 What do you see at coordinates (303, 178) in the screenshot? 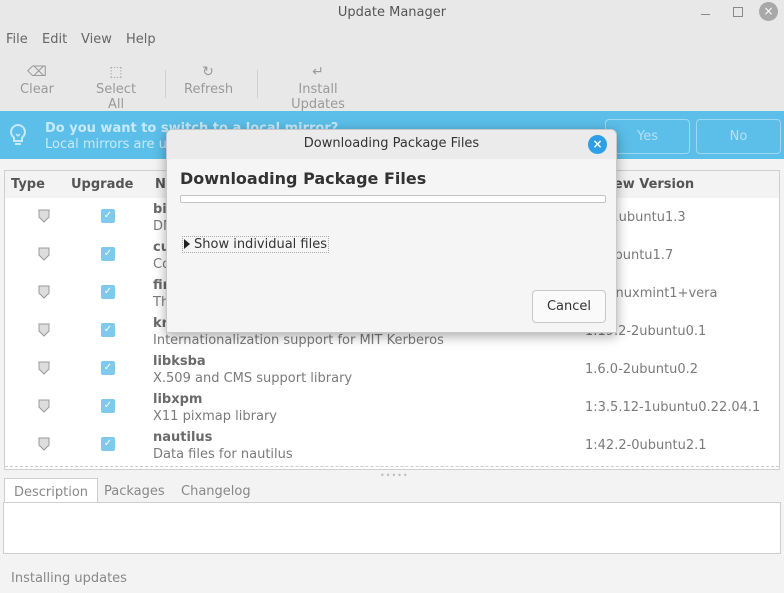
I see `dialog-heading: Downloading Package Files` at bounding box center [303, 178].